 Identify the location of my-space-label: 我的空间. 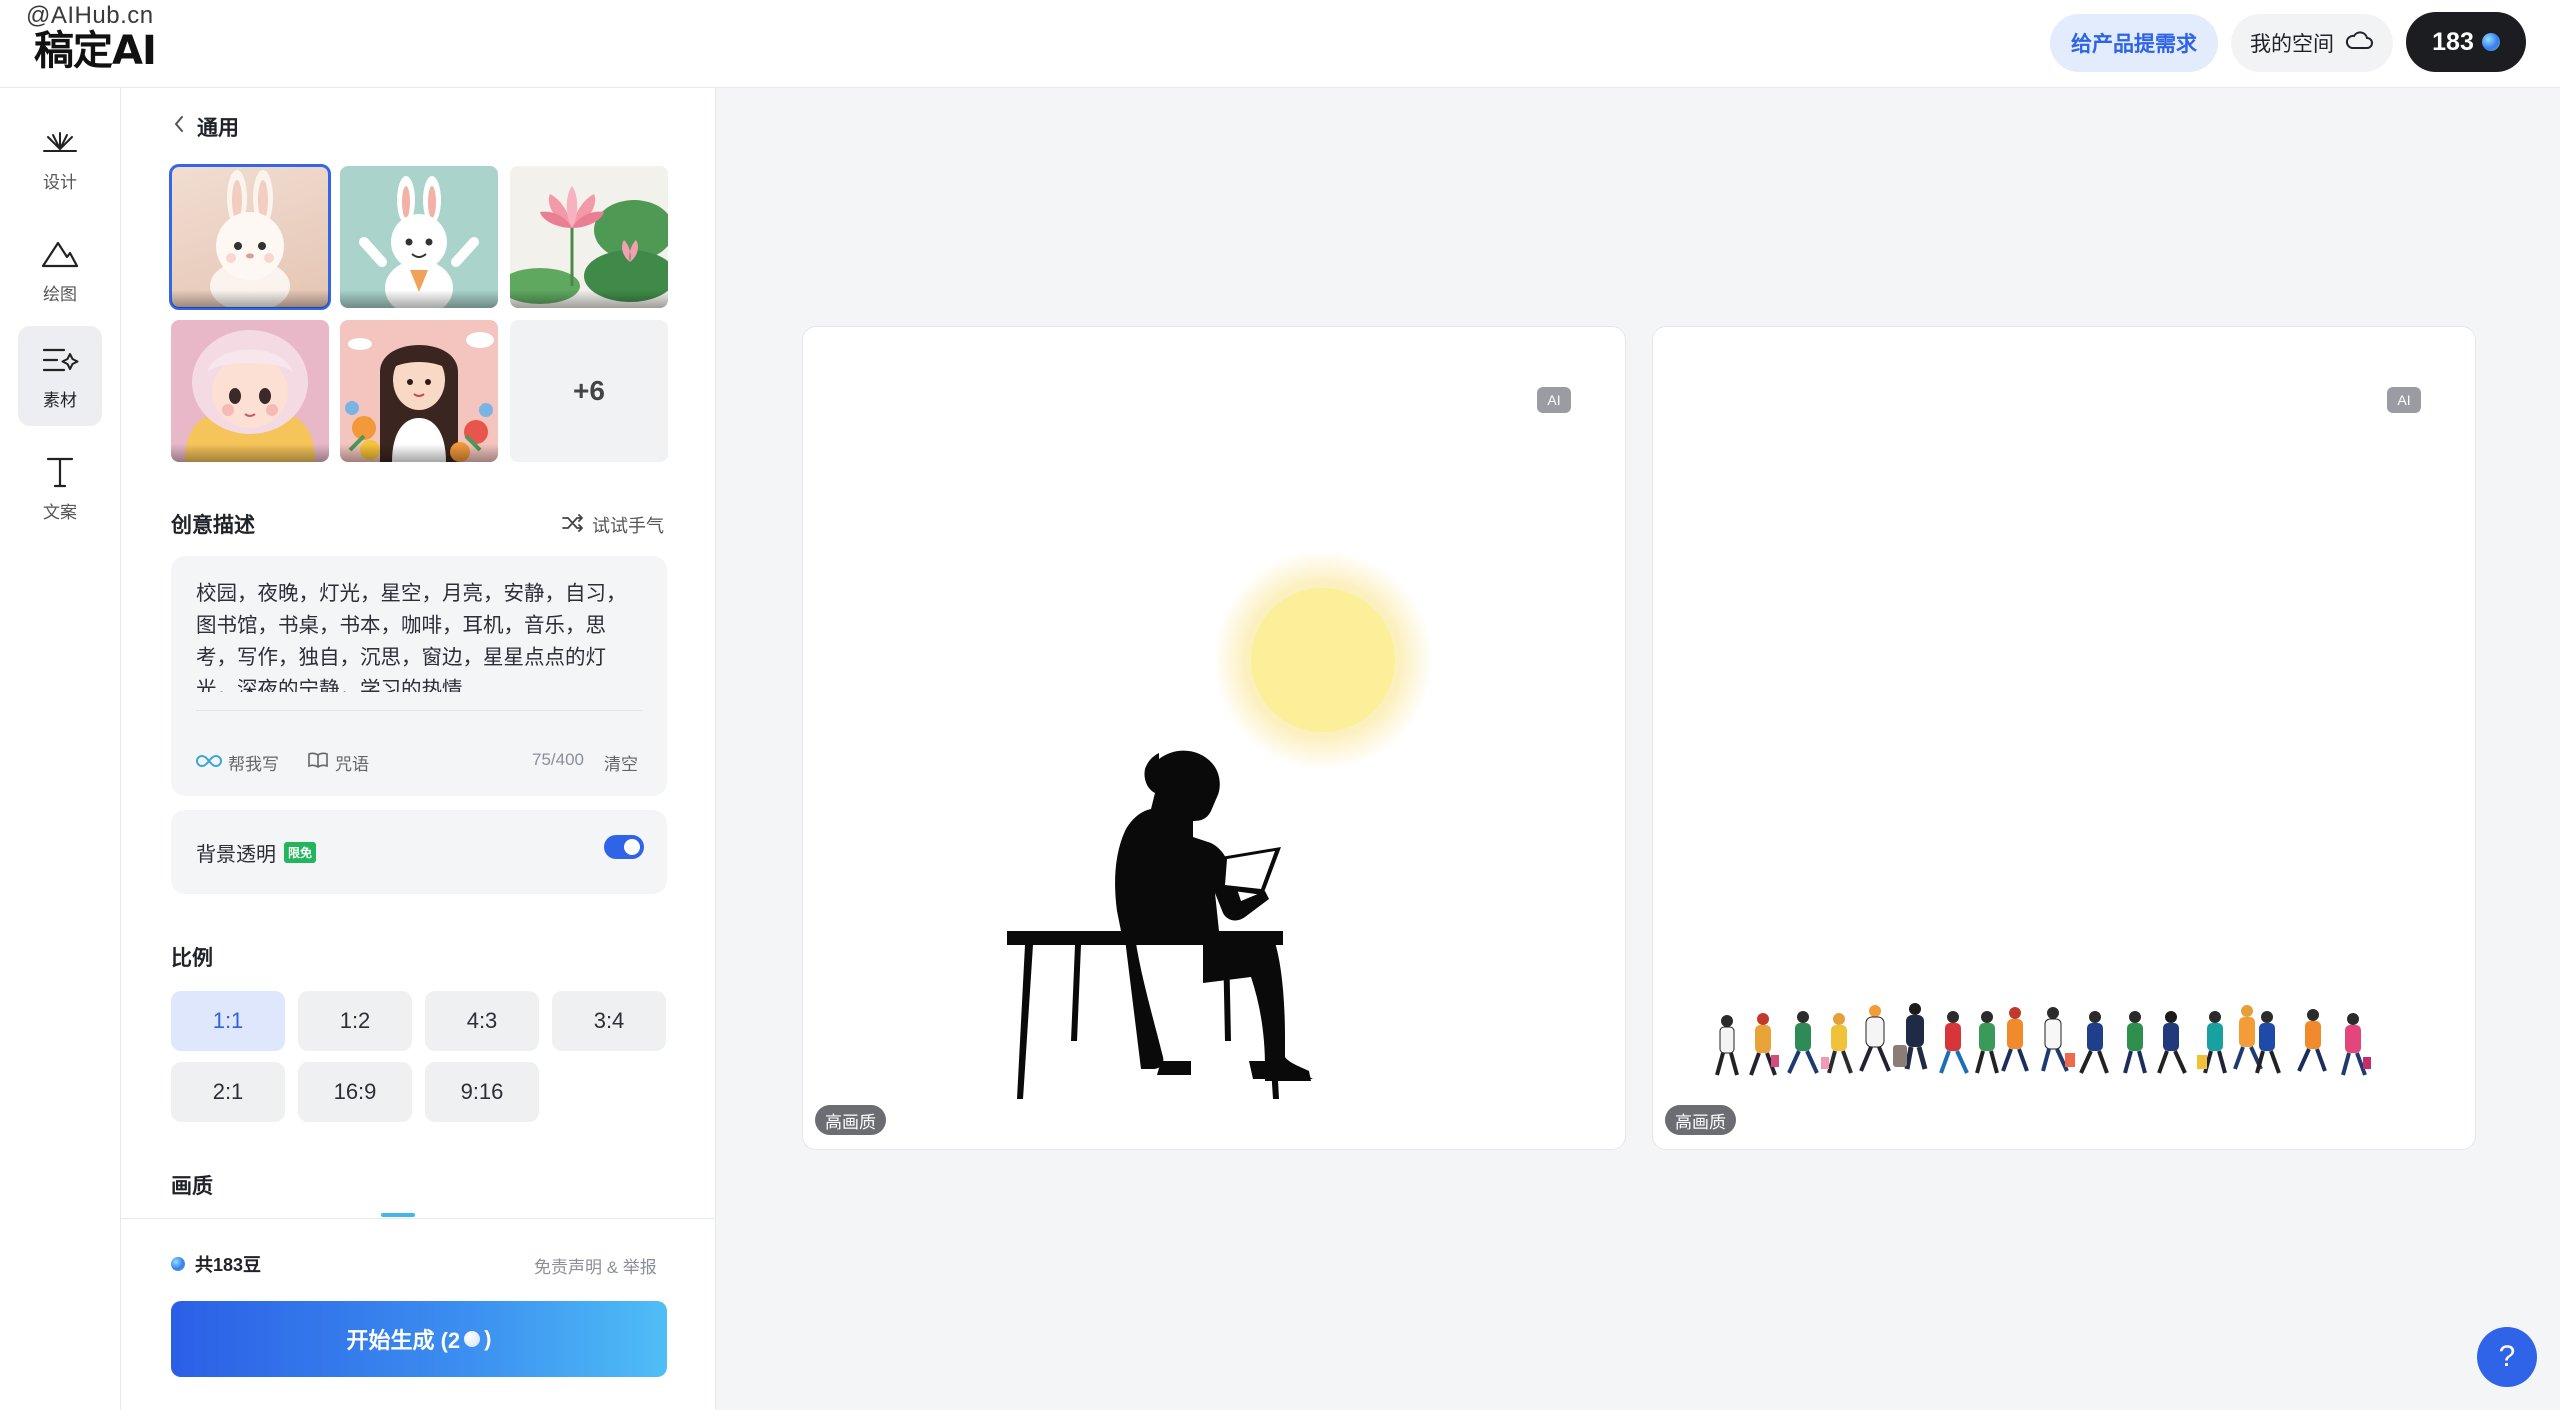
(2292, 44).